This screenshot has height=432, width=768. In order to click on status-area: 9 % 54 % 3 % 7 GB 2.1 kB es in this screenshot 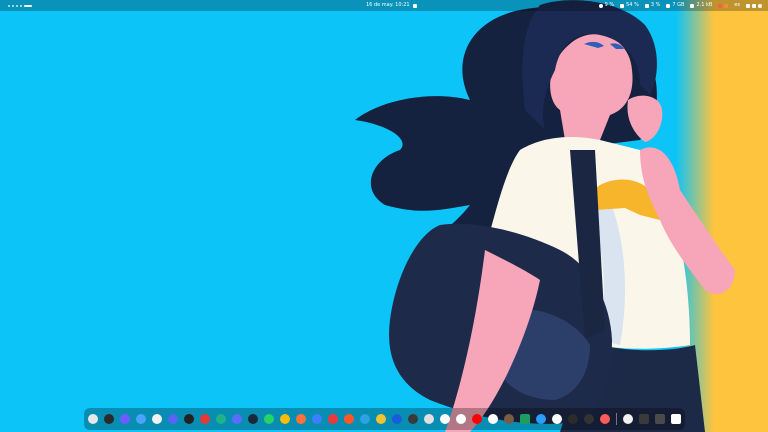, I will do `click(680, 5)`.